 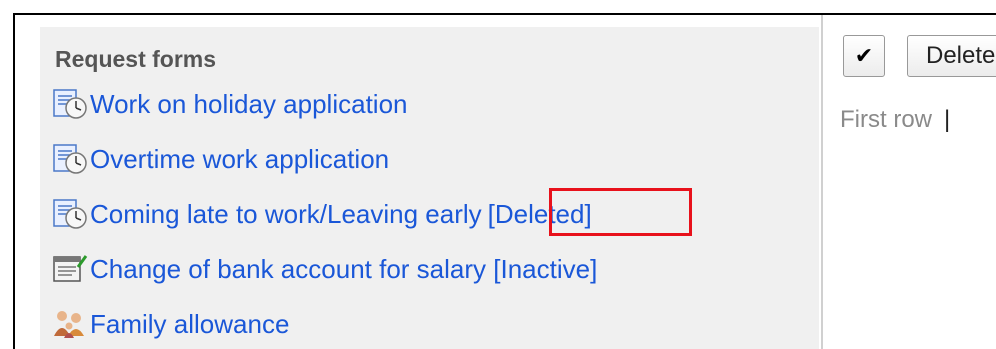 I want to click on highlight-box, so click(x=620, y=212).